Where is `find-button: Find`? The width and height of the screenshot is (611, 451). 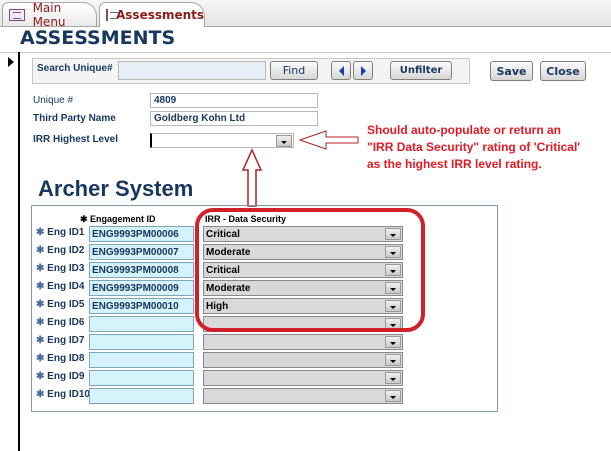 find-button: Find is located at coordinates (294, 70).